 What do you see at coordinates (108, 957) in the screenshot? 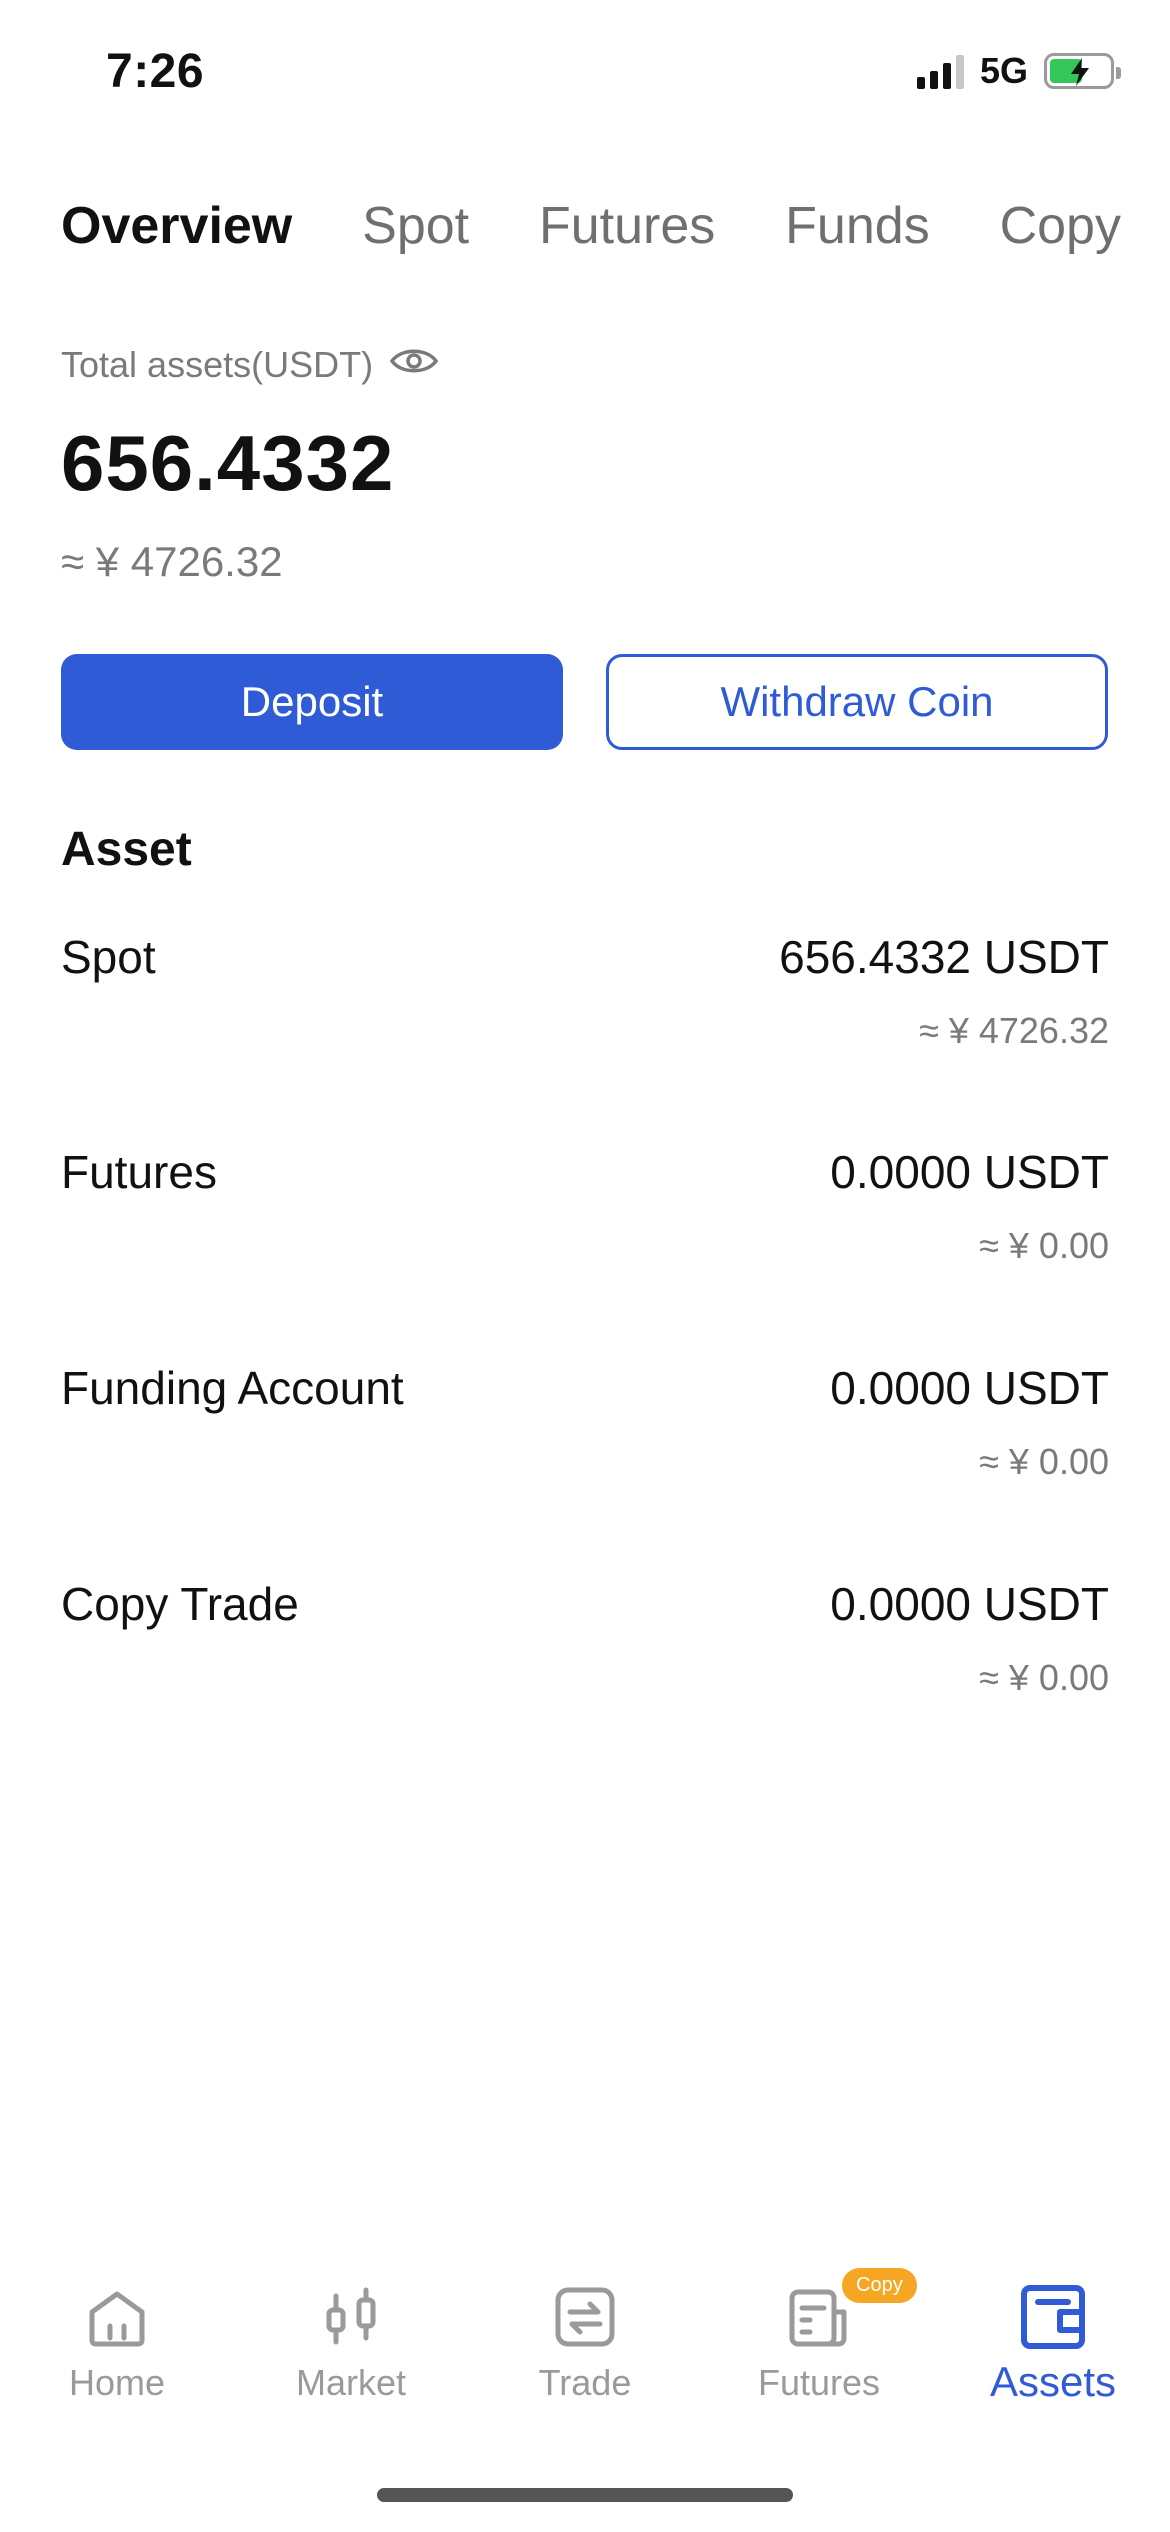
I see `asset-name: Spot` at bounding box center [108, 957].